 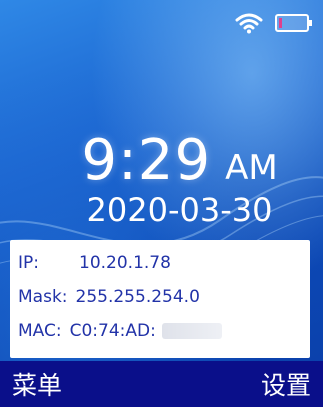 I want to click on mask-row: Mask: 255.255.254.0, so click(x=160, y=297).